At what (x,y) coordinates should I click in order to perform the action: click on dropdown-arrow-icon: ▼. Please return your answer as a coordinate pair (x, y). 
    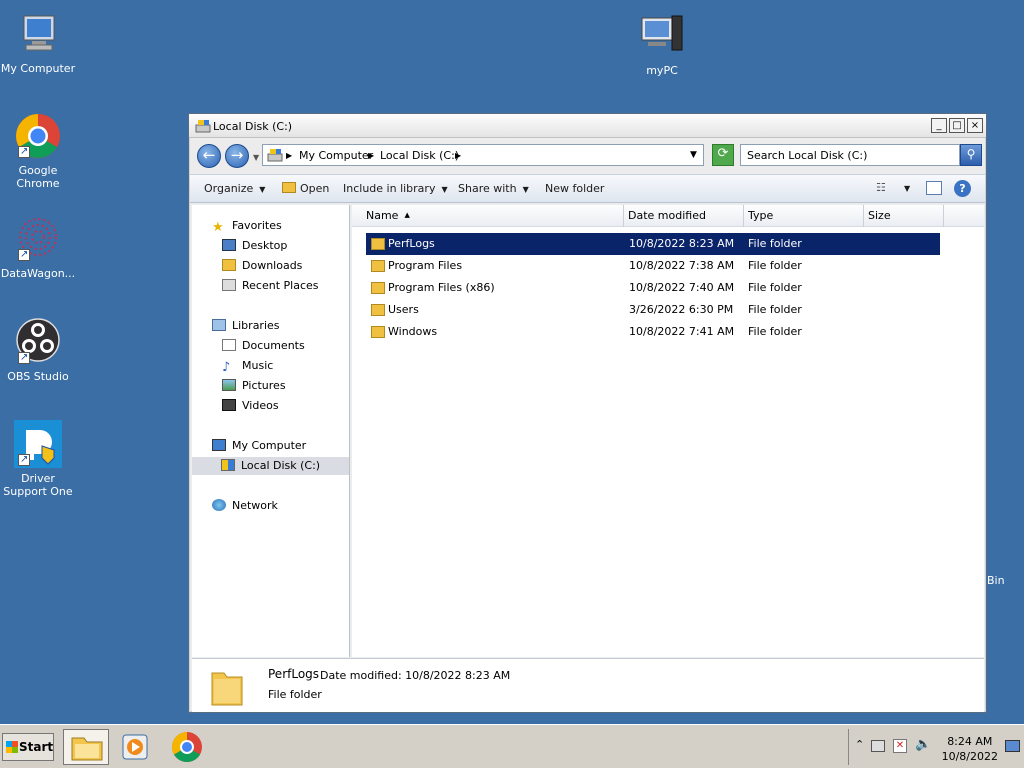
    Looking at the image, I should click on (525, 189).